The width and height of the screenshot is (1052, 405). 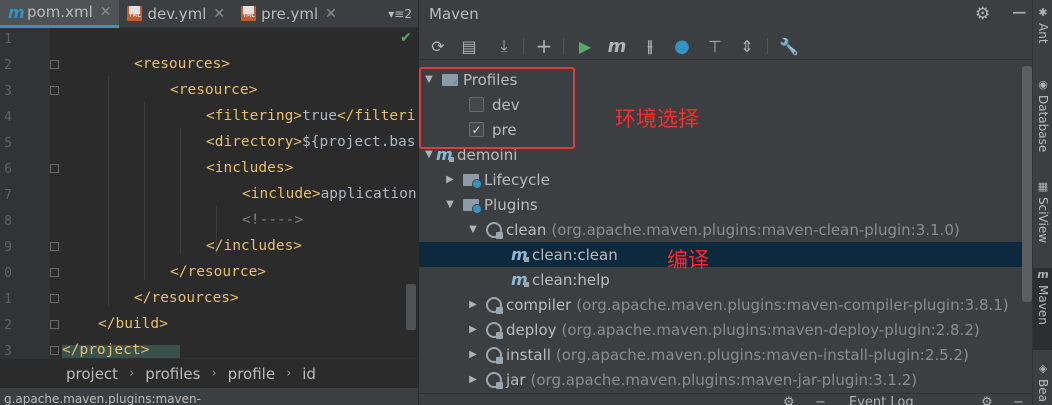 What do you see at coordinates (309, 374) in the screenshot?
I see `breadcrumb-item: id` at bounding box center [309, 374].